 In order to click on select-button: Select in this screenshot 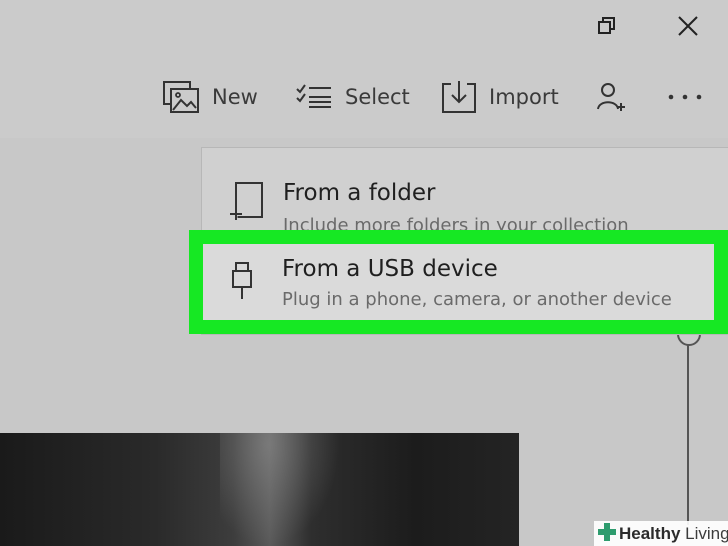, I will do `click(352, 97)`.